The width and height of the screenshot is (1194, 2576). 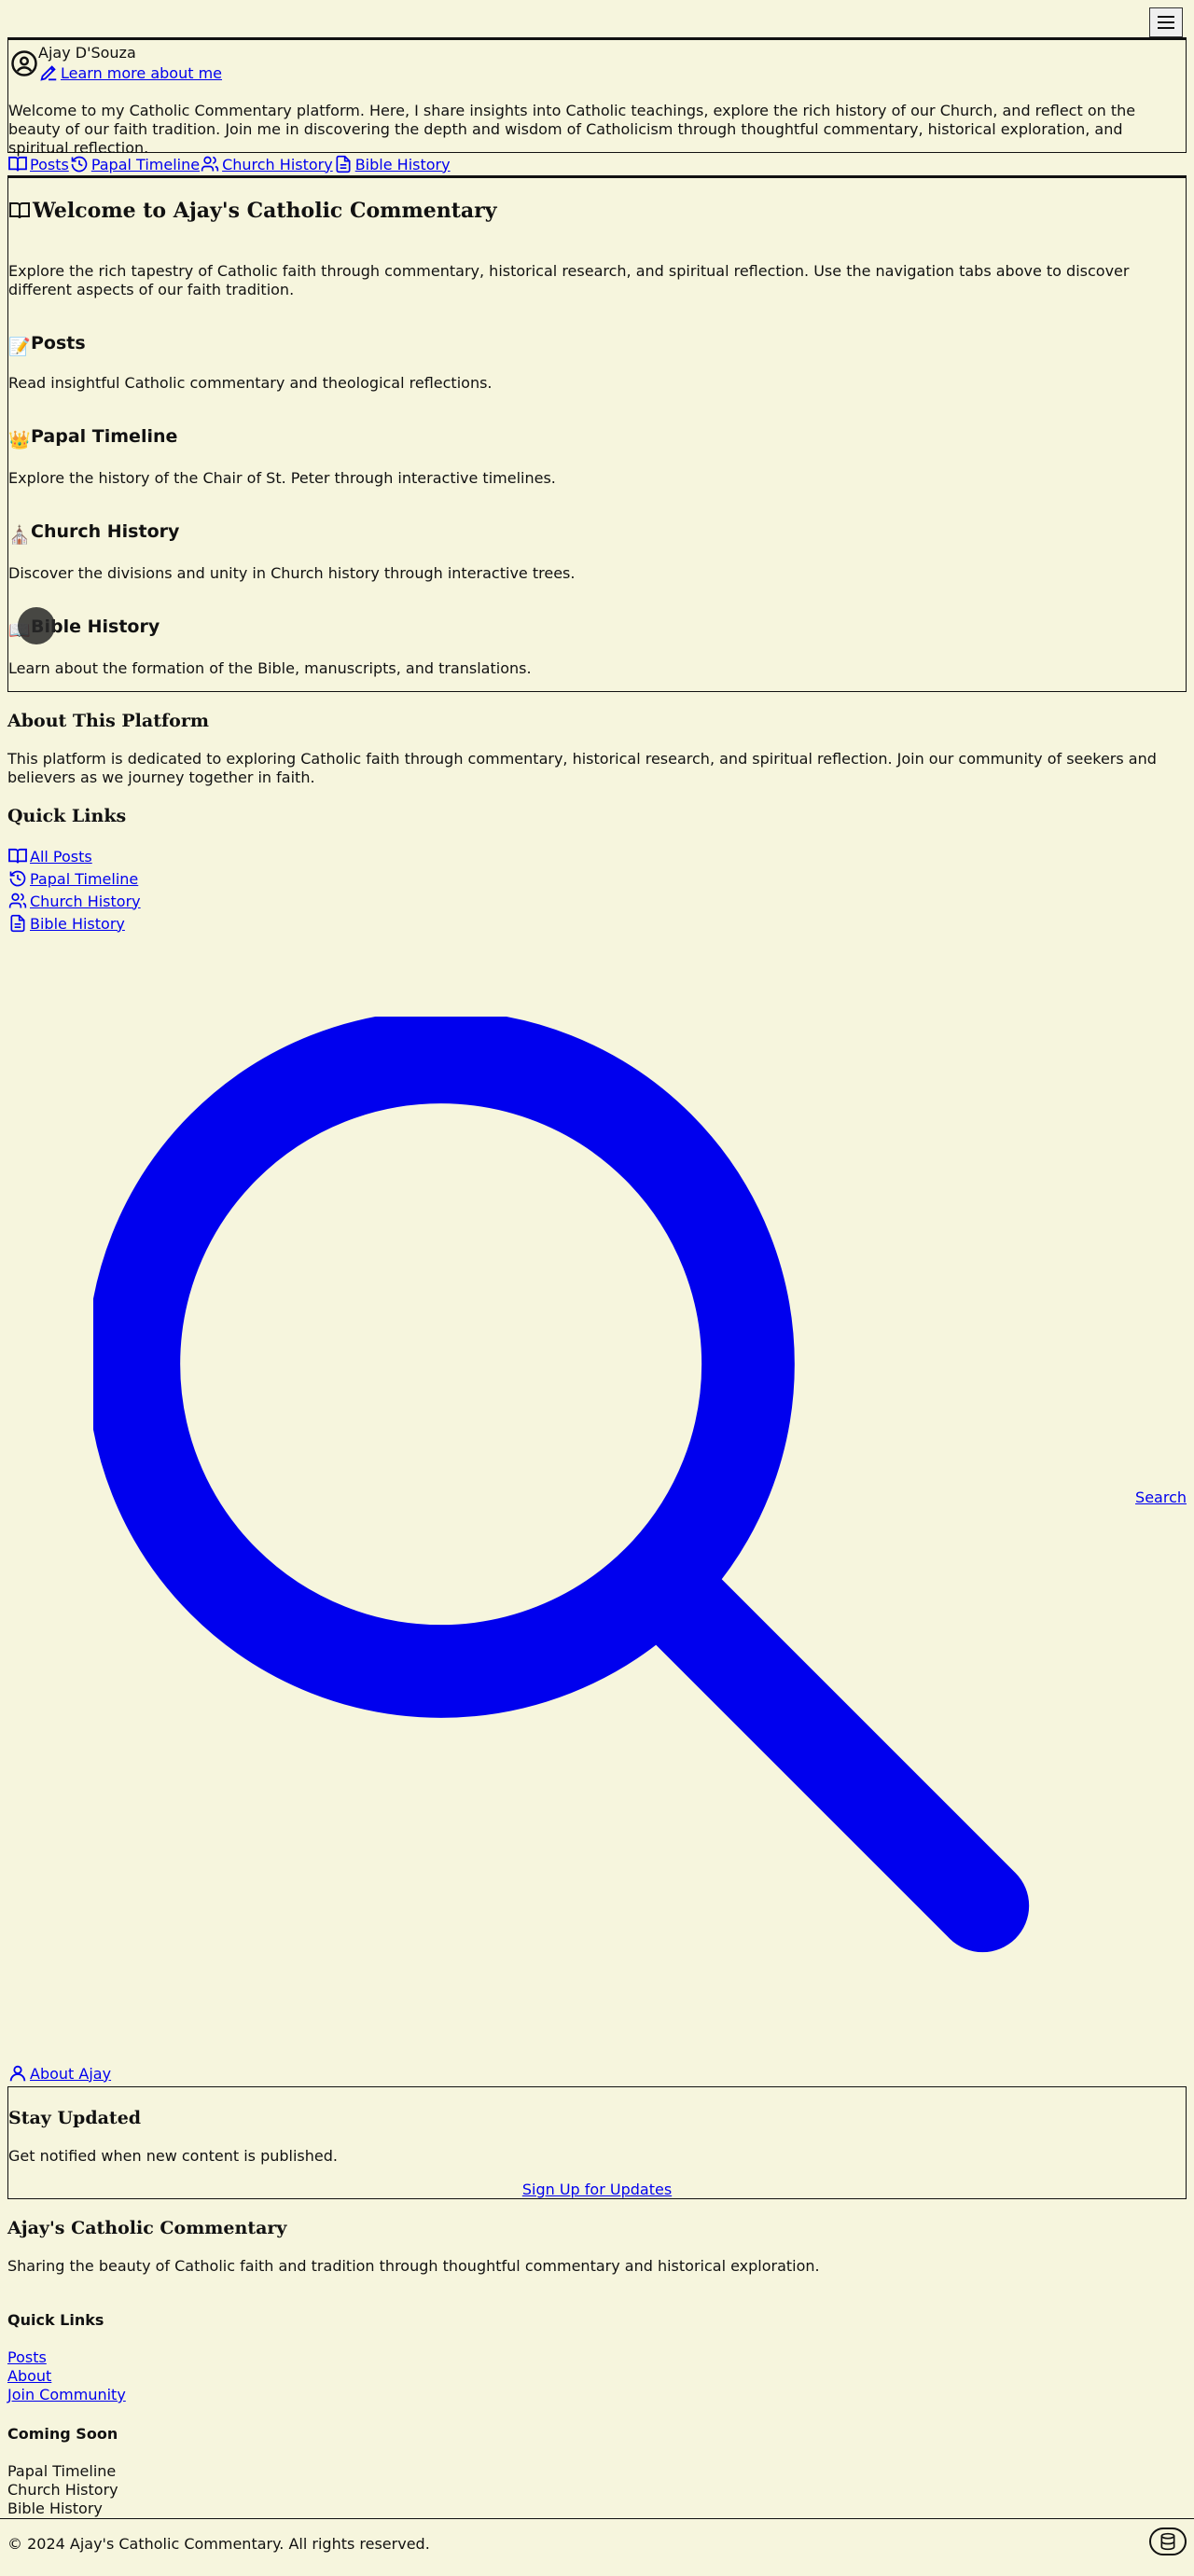 What do you see at coordinates (55, 2508) in the screenshot?
I see `coming-soon-item: Bible History` at bounding box center [55, 2508].